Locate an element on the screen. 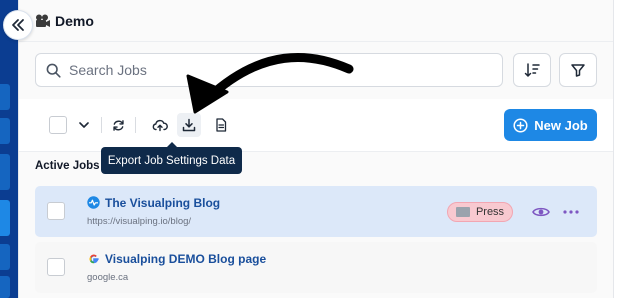 Image resolution: width=620 pixels, height=298 pixels. filter-icon is located at coordinates (578, 70).